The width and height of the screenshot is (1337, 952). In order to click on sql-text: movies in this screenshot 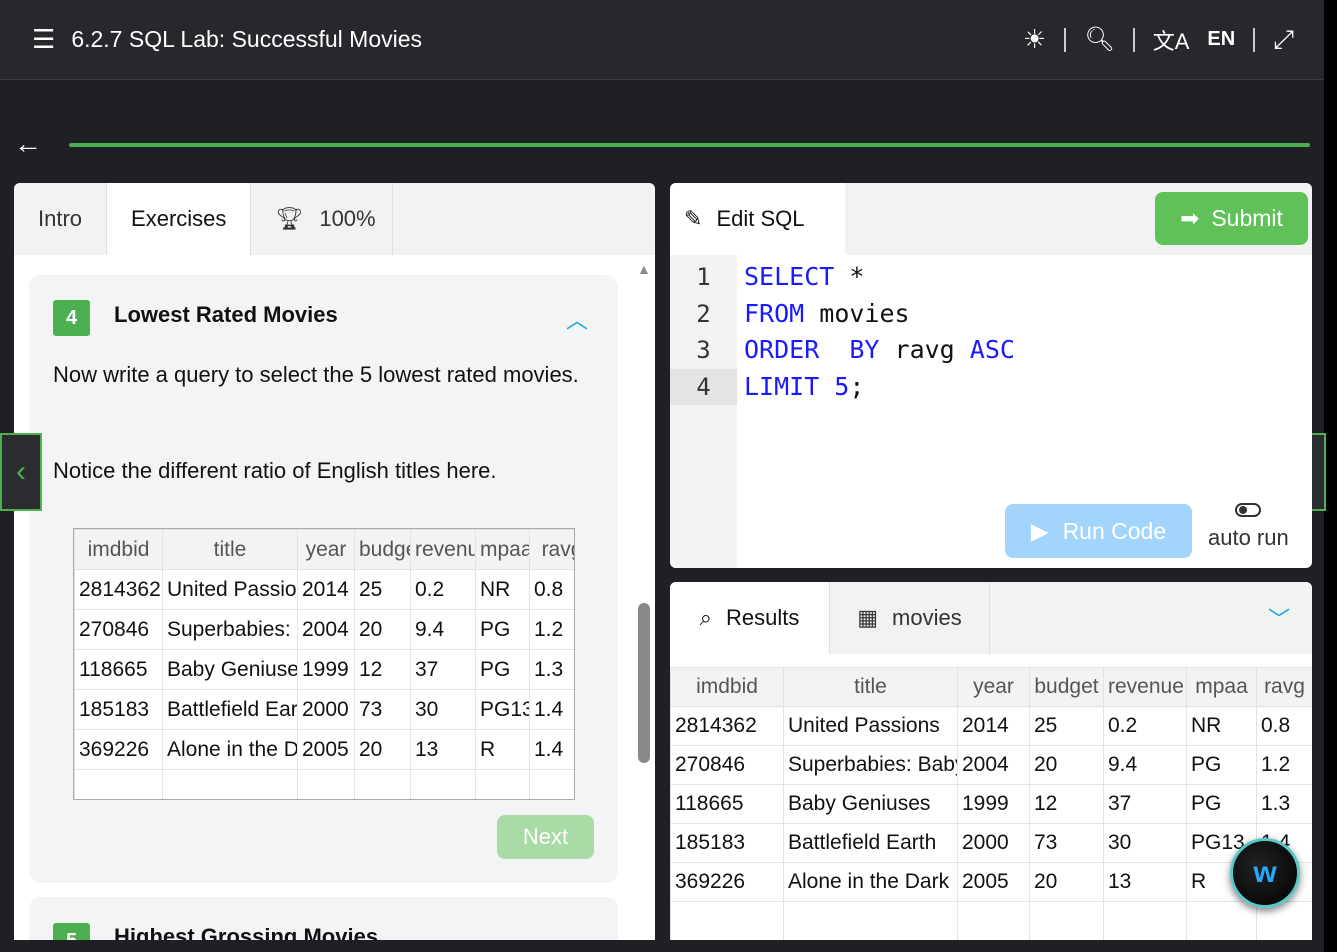, I will do `click(857, 313)`.